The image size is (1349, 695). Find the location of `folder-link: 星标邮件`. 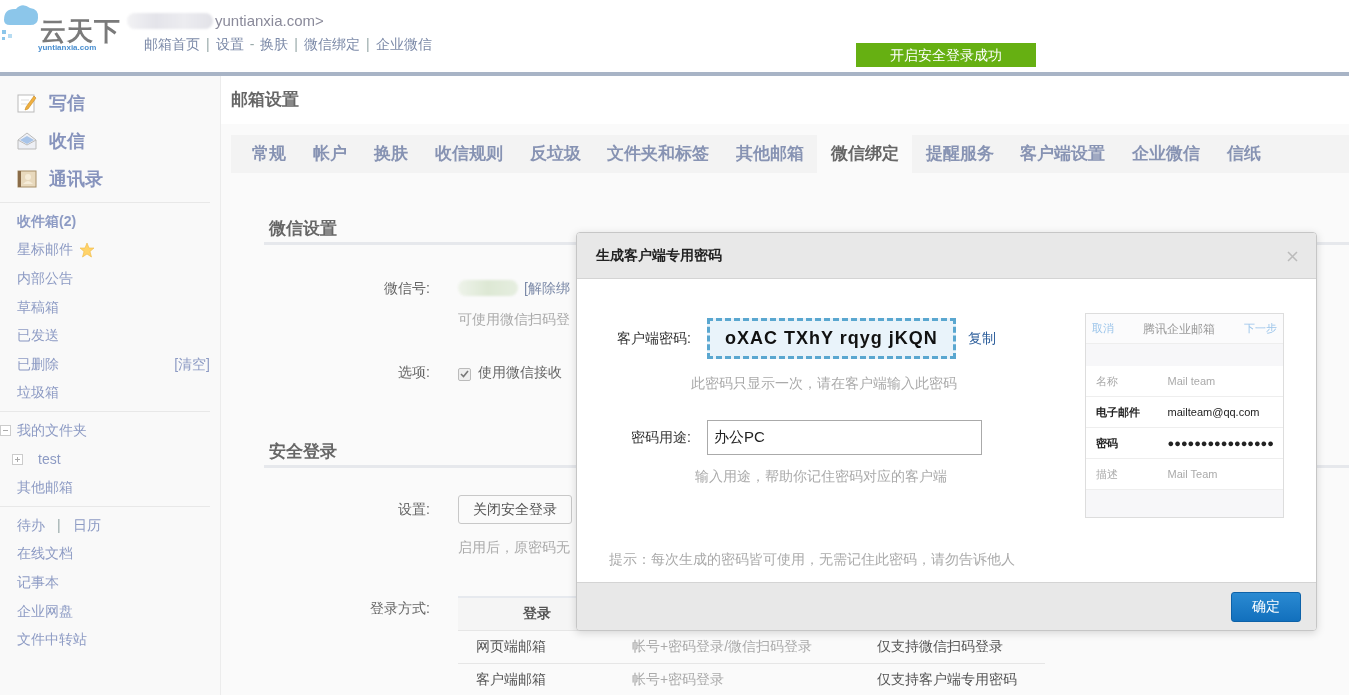

folder-link: 星标邮件 is located at coordinates (45, 250).